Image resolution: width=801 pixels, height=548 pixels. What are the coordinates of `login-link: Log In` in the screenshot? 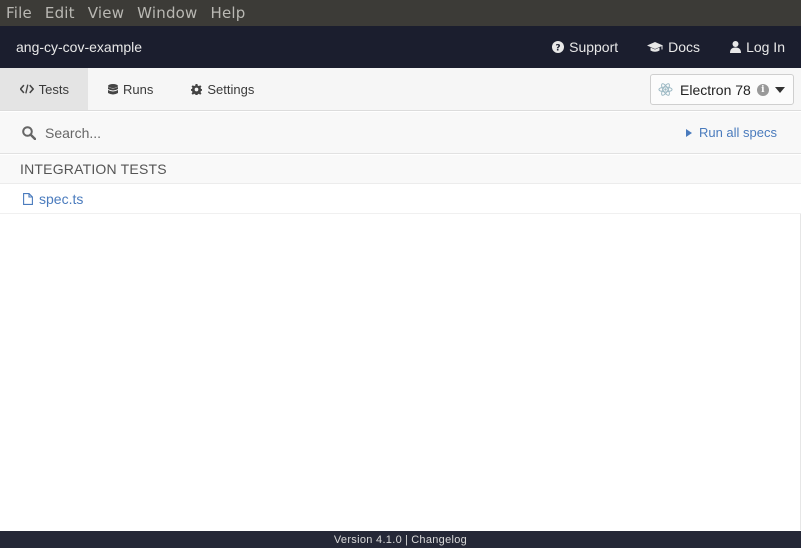 It's located at (757, 47).